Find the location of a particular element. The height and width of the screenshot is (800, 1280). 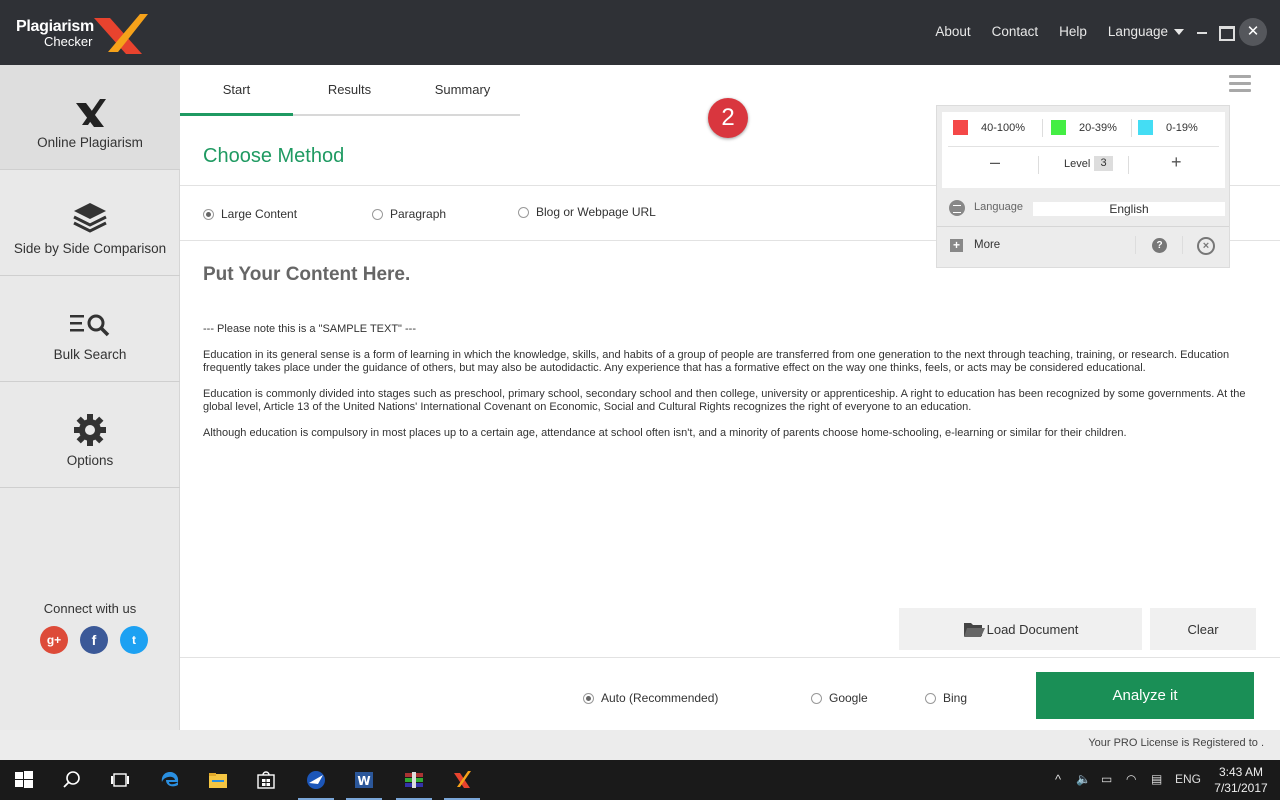

engine-bing: Bing is located at coordinates (946, 698).